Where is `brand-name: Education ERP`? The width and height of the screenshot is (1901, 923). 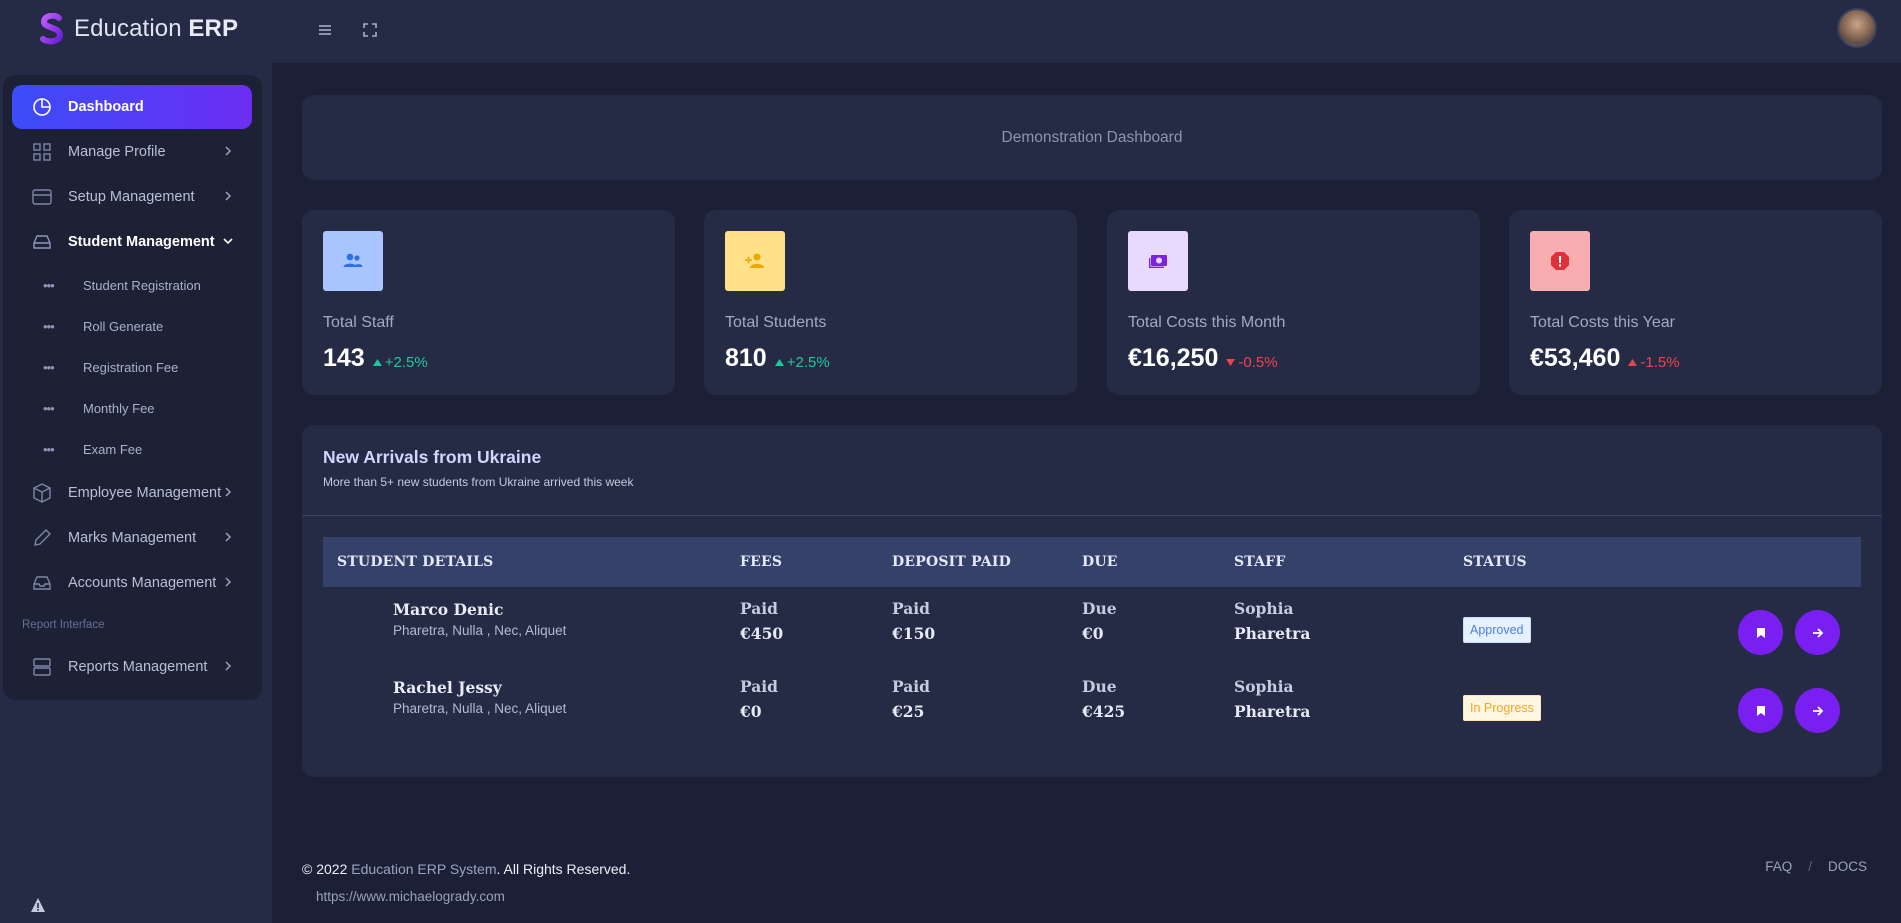 brand-name: Education ERP is located at coordinates (156, 28).